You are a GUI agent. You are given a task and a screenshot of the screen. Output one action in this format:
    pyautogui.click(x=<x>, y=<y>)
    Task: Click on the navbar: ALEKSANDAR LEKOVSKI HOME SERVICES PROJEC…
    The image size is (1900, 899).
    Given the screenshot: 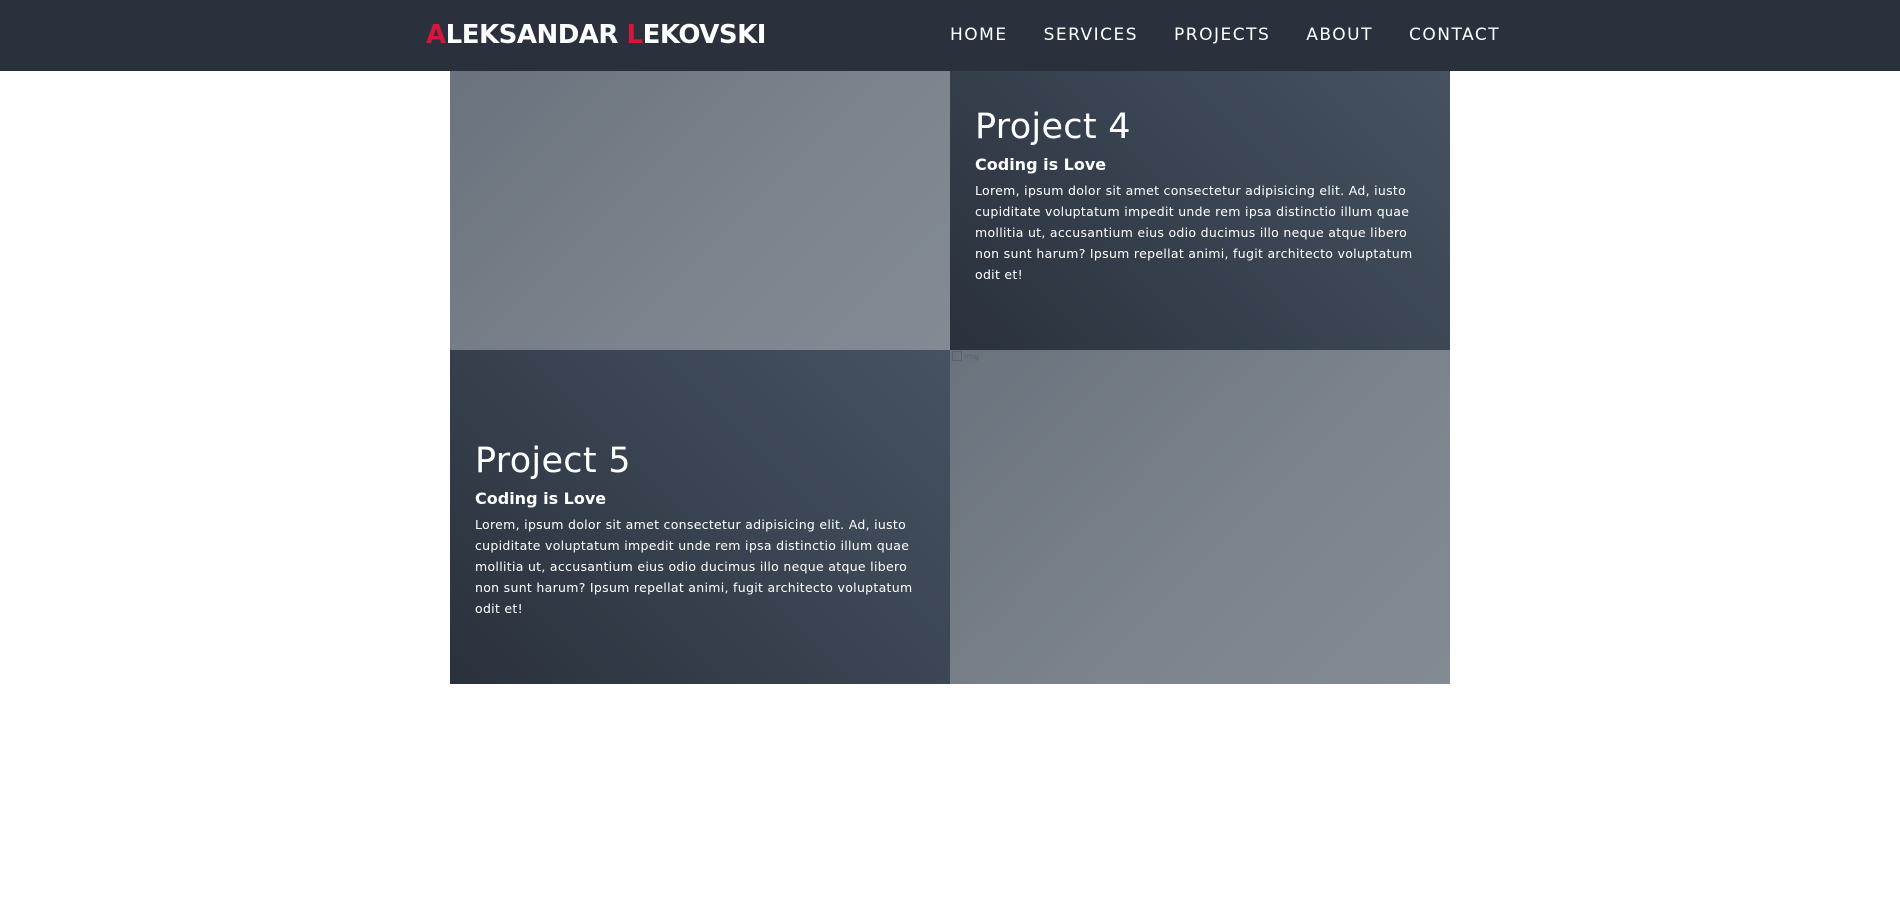 What is the action you would take?
    pyautogui.click(x=950, y=35)
    